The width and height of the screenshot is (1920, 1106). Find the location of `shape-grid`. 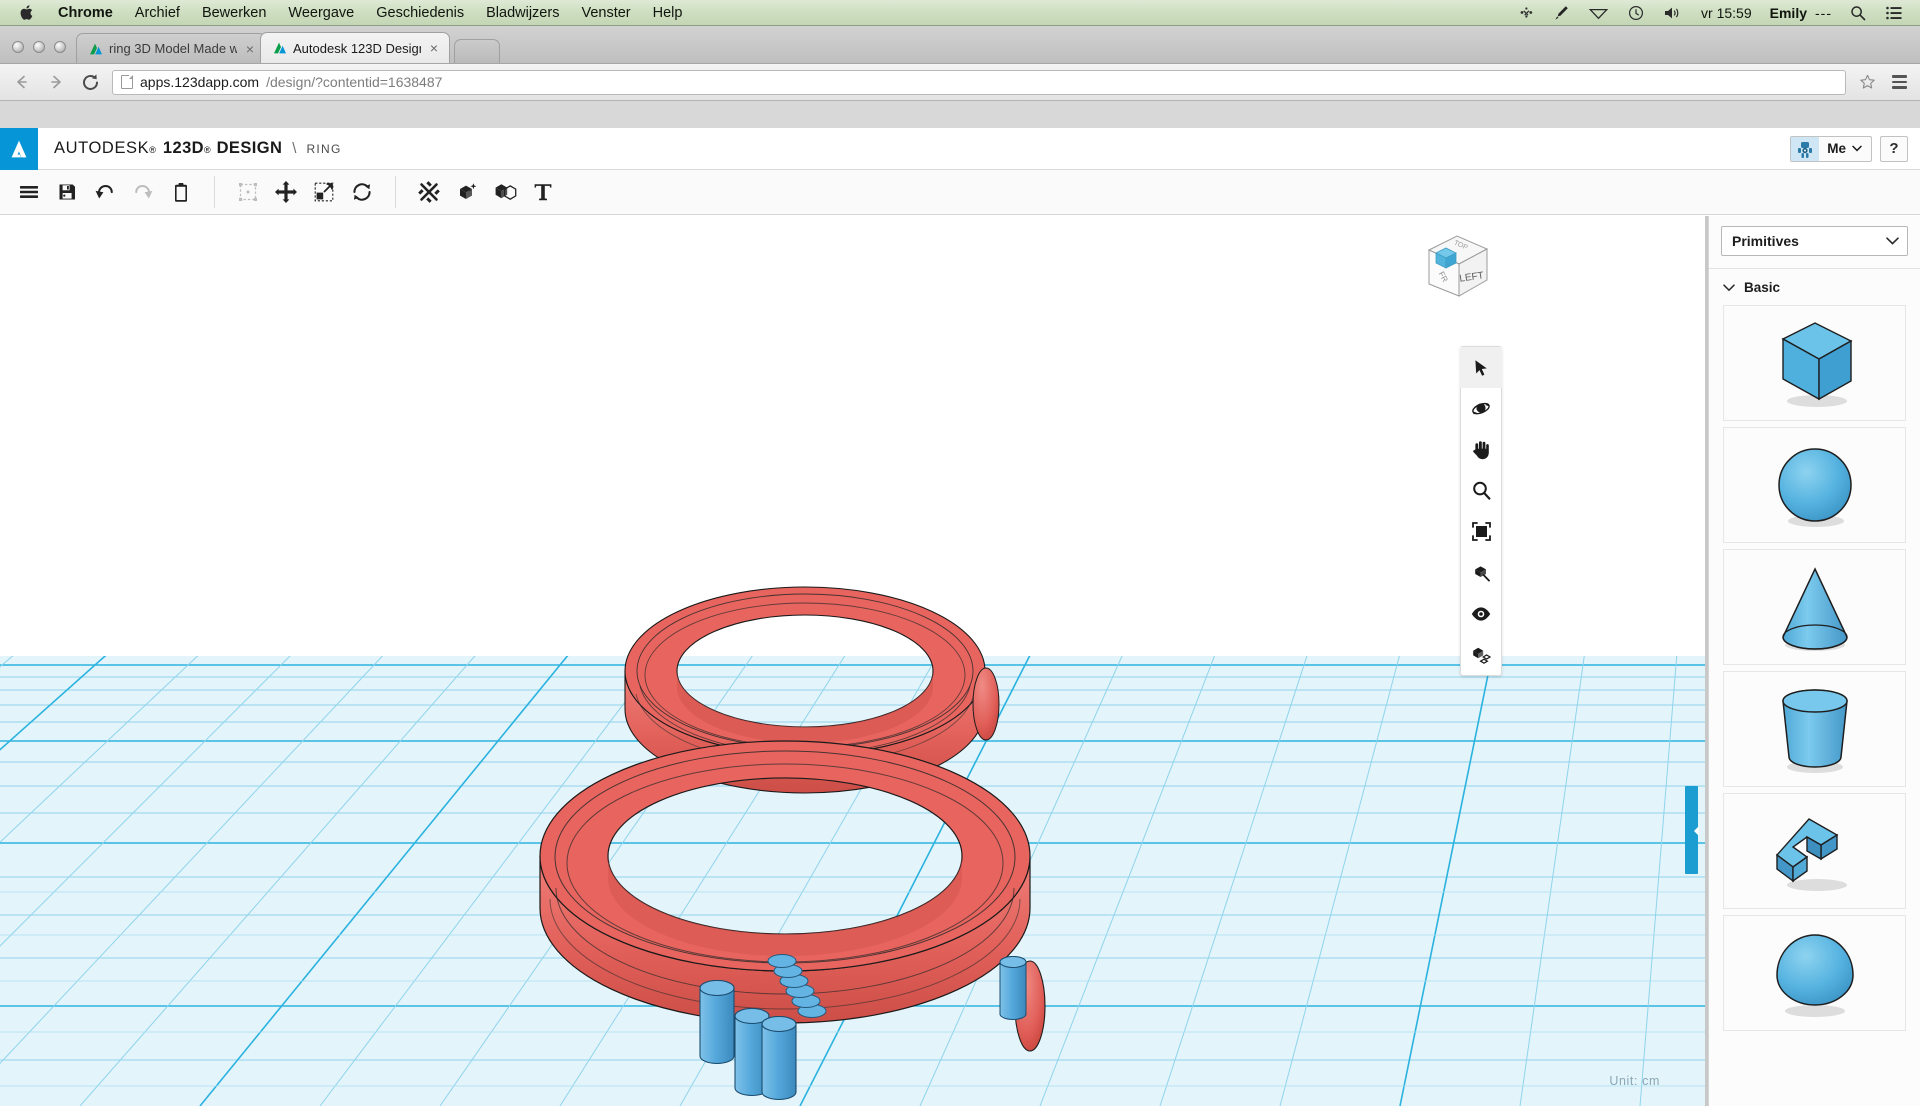

shape-grid is located at coordinates (1814, 705).